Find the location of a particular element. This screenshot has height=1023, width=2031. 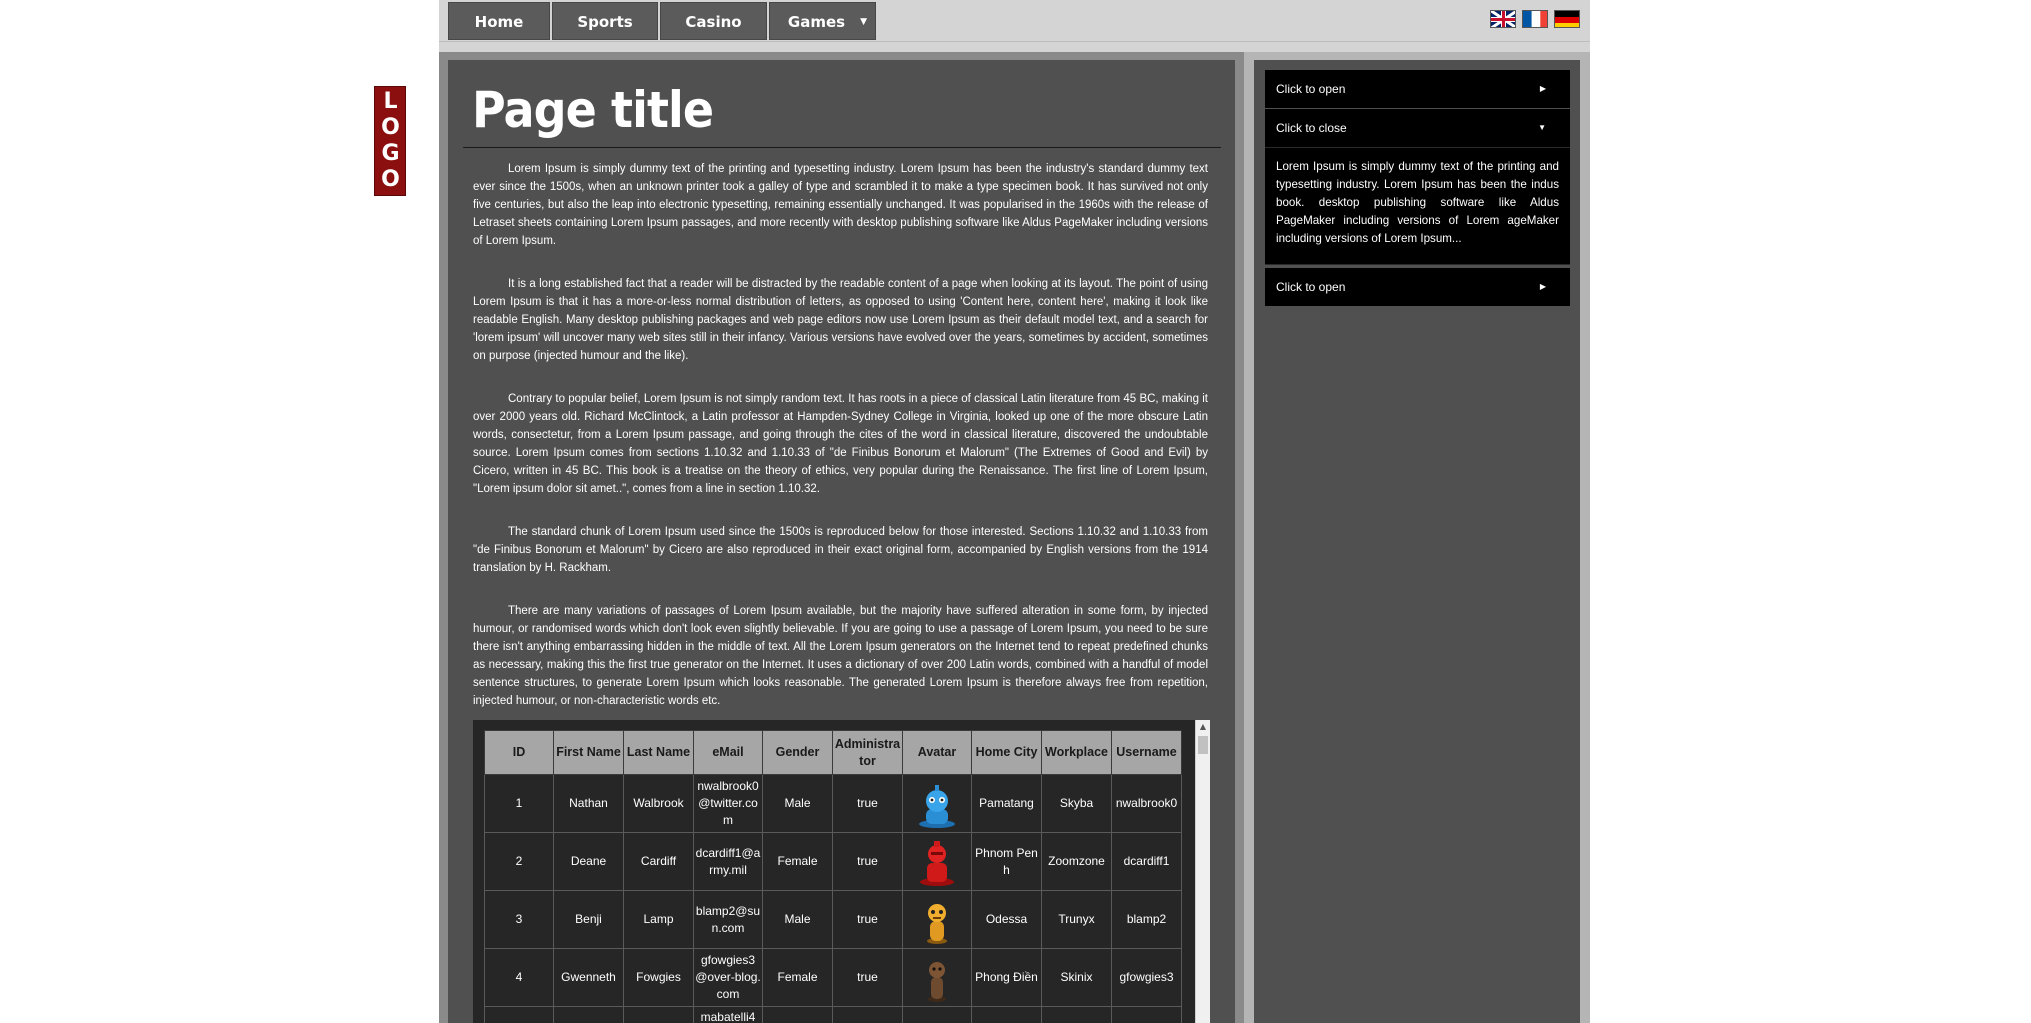

accordion-header-1: Click to open ▶ is located at coordinates (1417, 89).